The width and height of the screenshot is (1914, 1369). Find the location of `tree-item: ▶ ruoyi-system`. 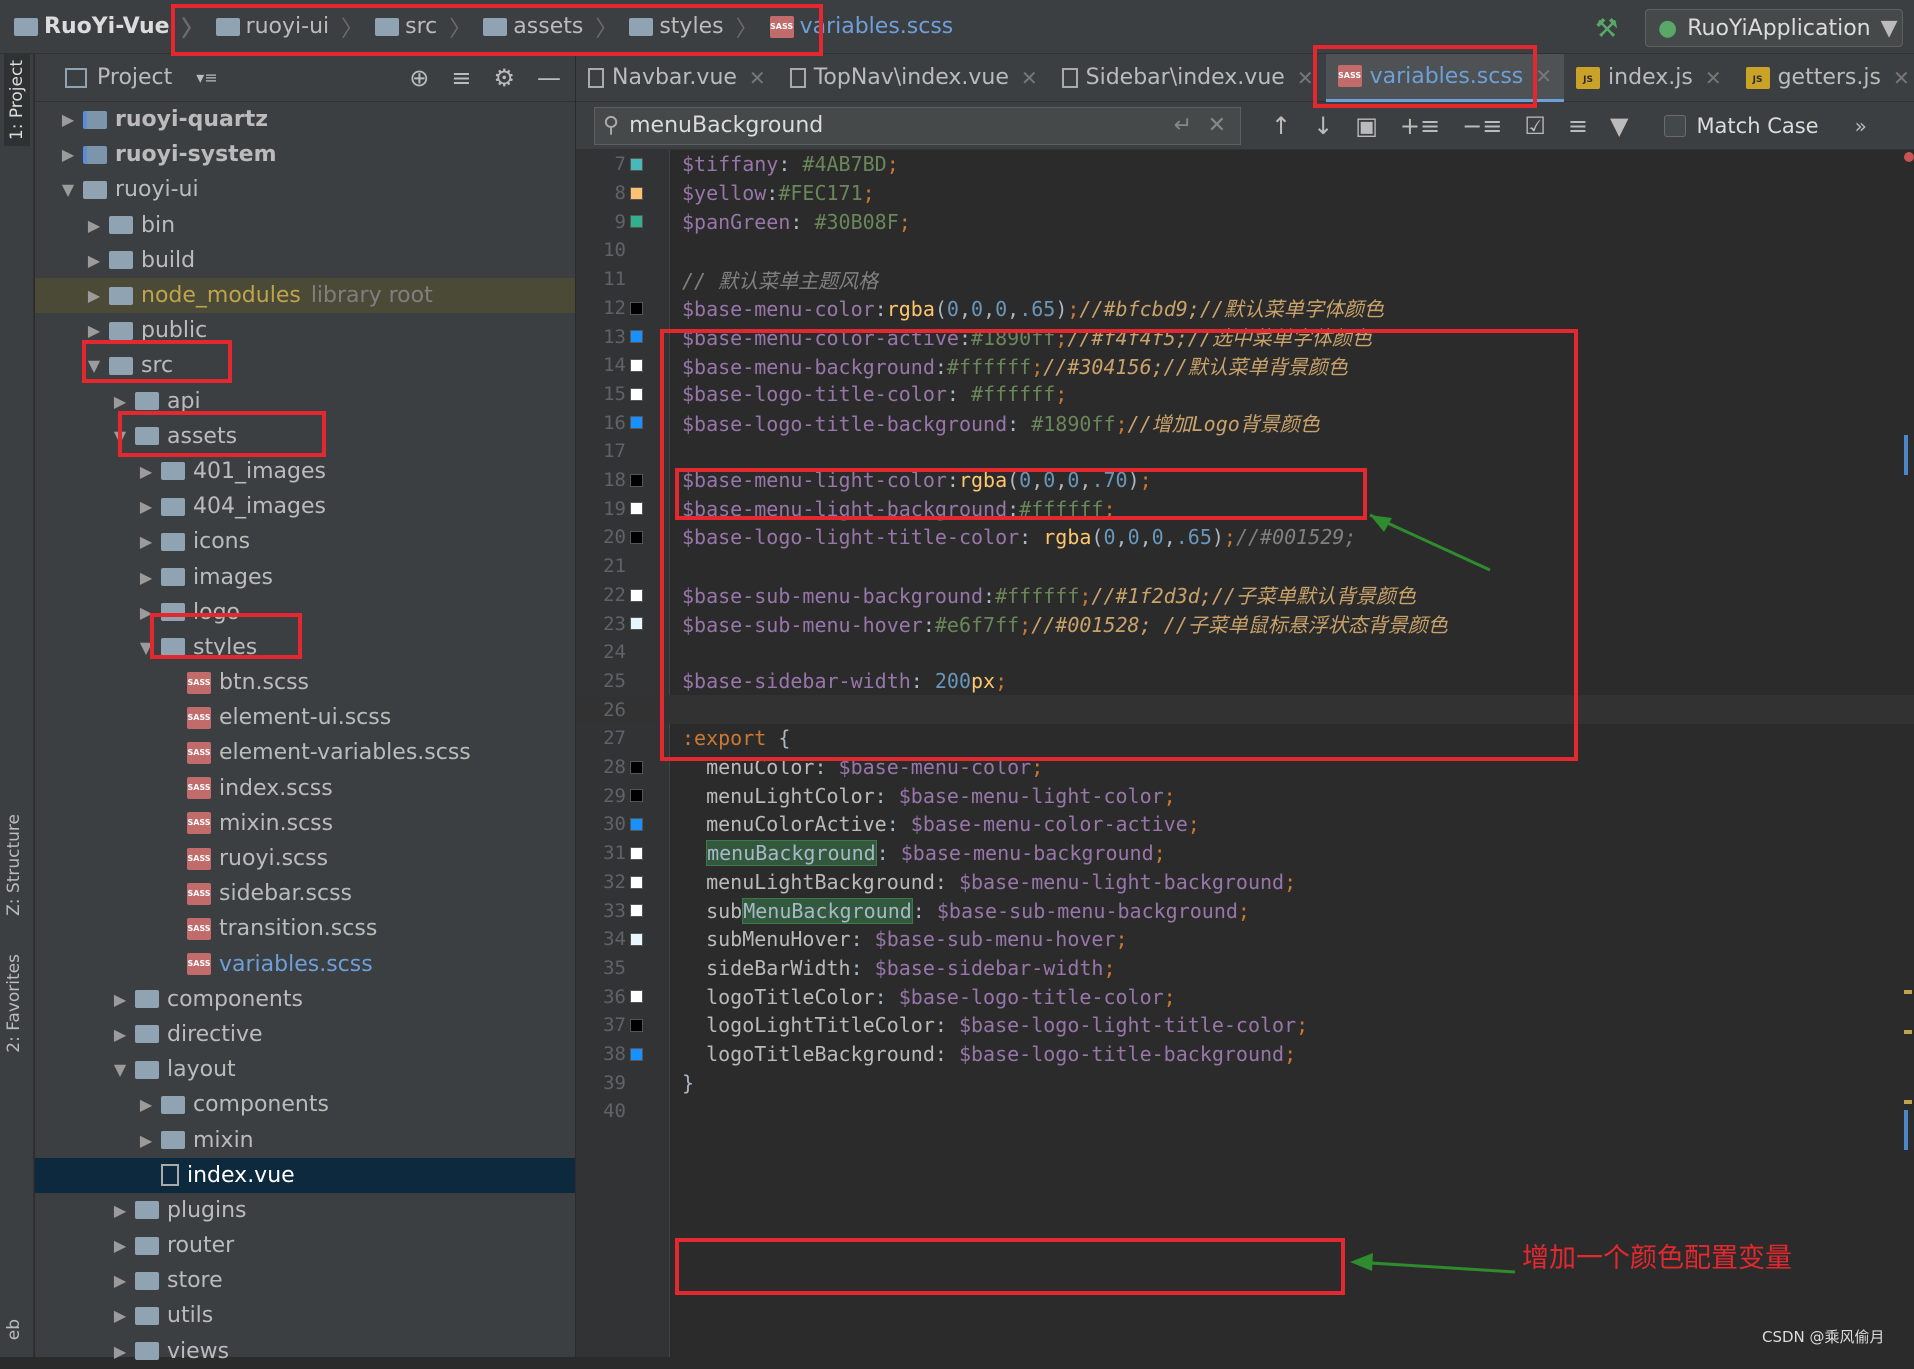

tree-item: ▶ ruoyi-system is located at coordinates (305, 154).